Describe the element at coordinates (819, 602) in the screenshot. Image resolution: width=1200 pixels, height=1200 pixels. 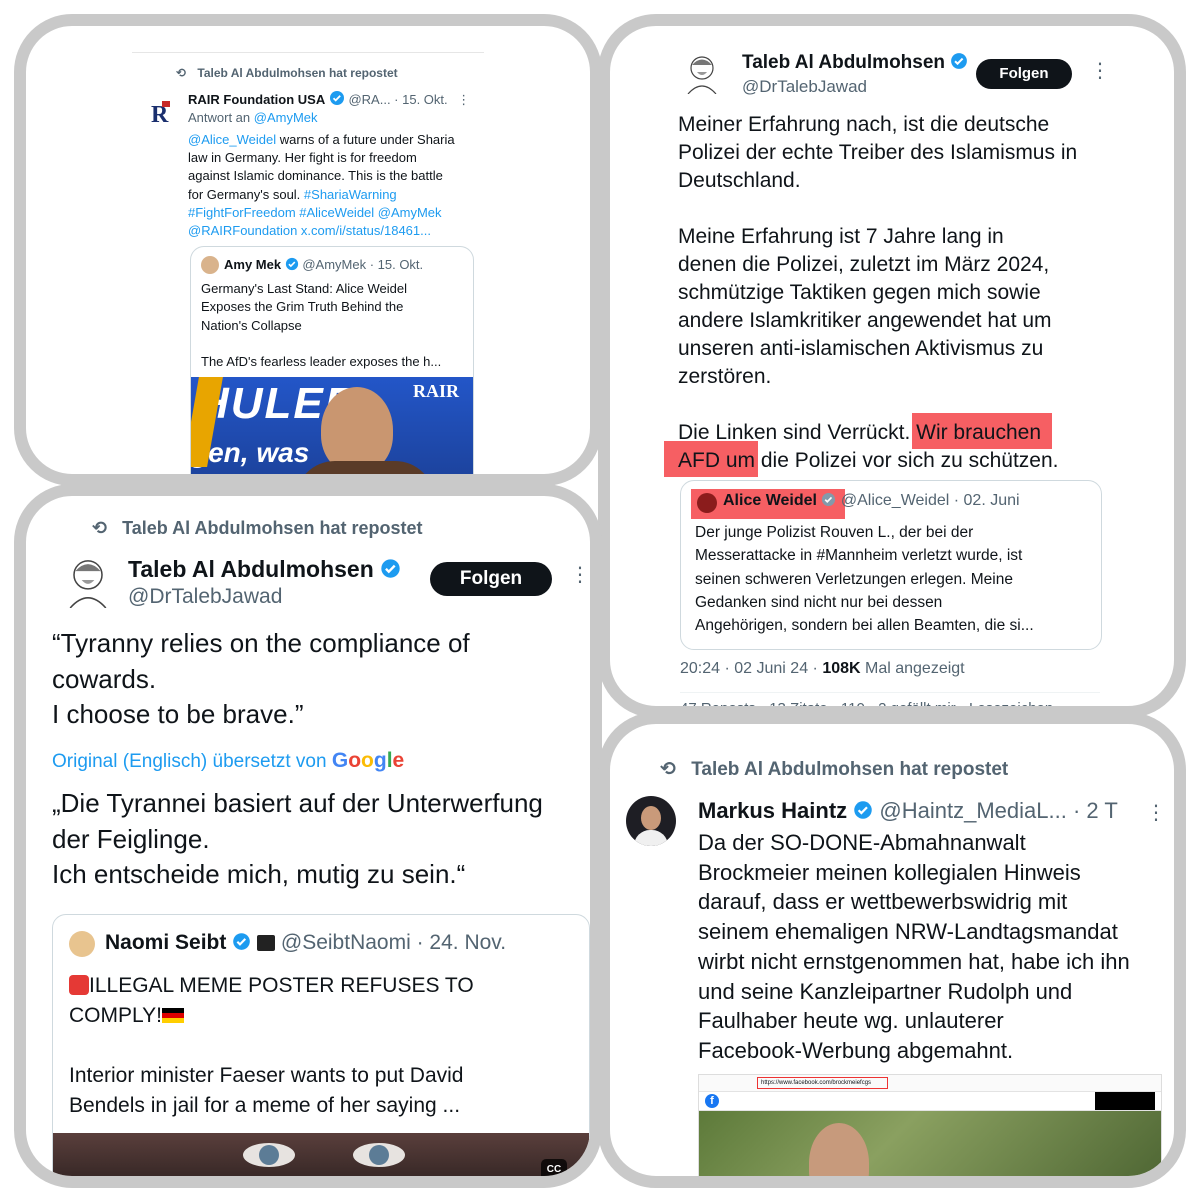
I see `text-line: Gedanken sind nicht nur bei dessen` at that location.